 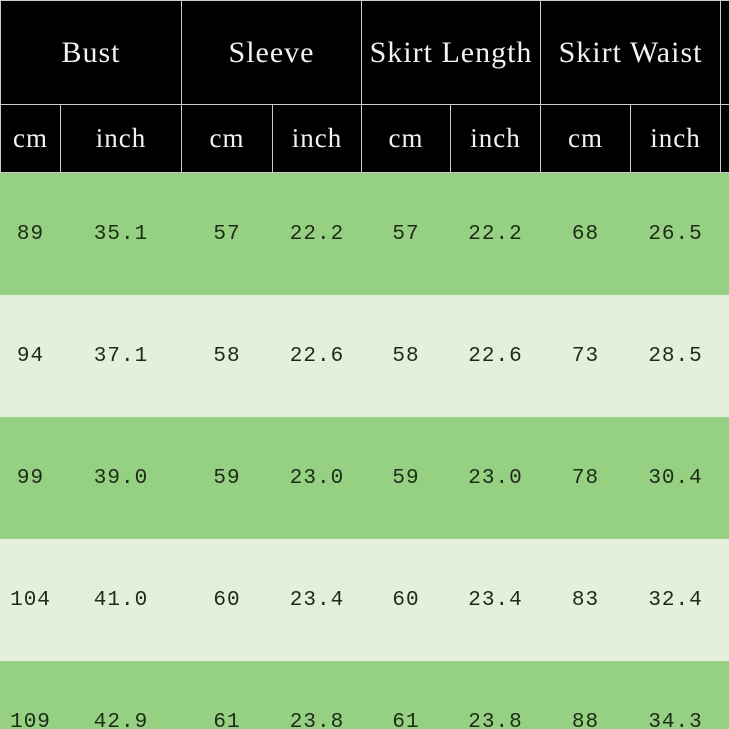 What do you see at coordinates (495, 356) in the screenshot?
I see `cell-skirt-length-inch: 22.6` at bounding box center [495, 356].